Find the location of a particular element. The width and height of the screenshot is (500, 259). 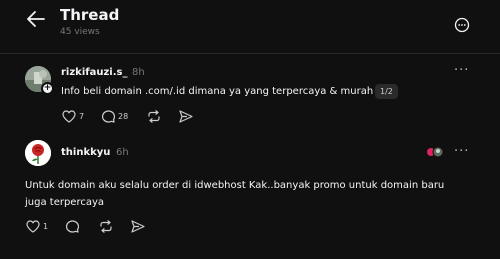

like-button: 7 is located at coordinates (73, 116).